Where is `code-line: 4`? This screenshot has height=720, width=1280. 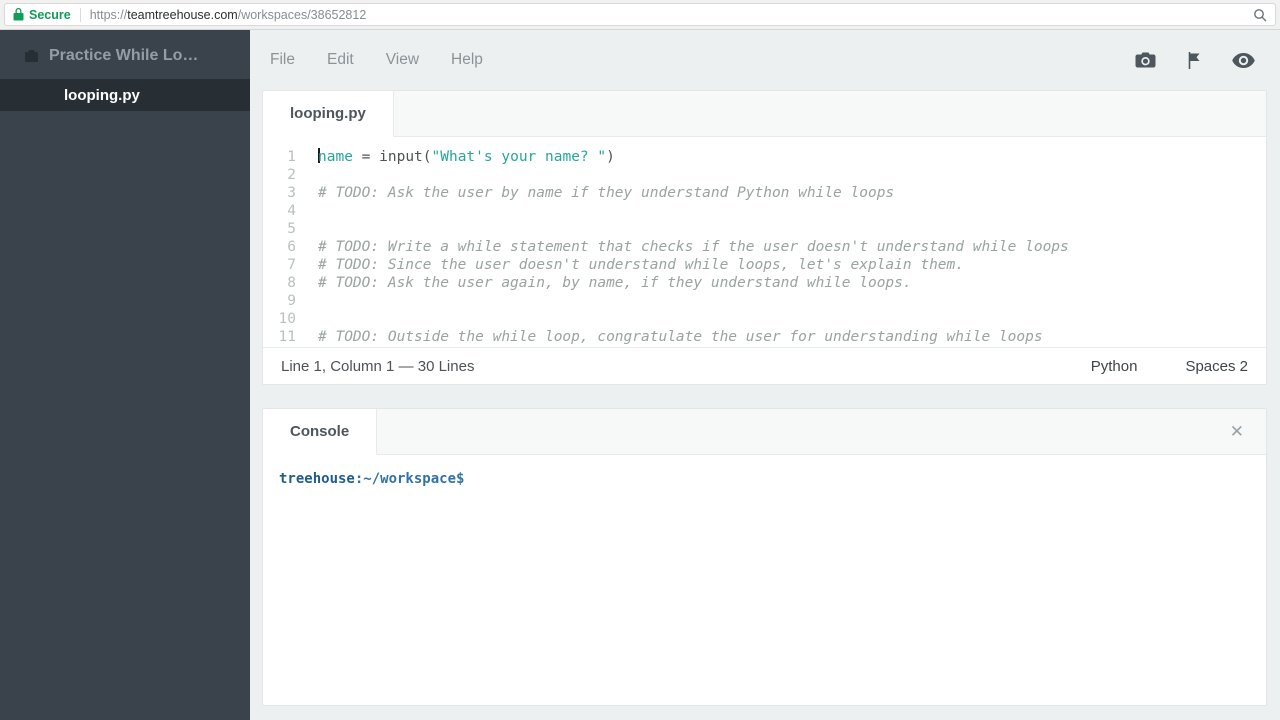 code-line: 4 is located at coordinates (764, 211).